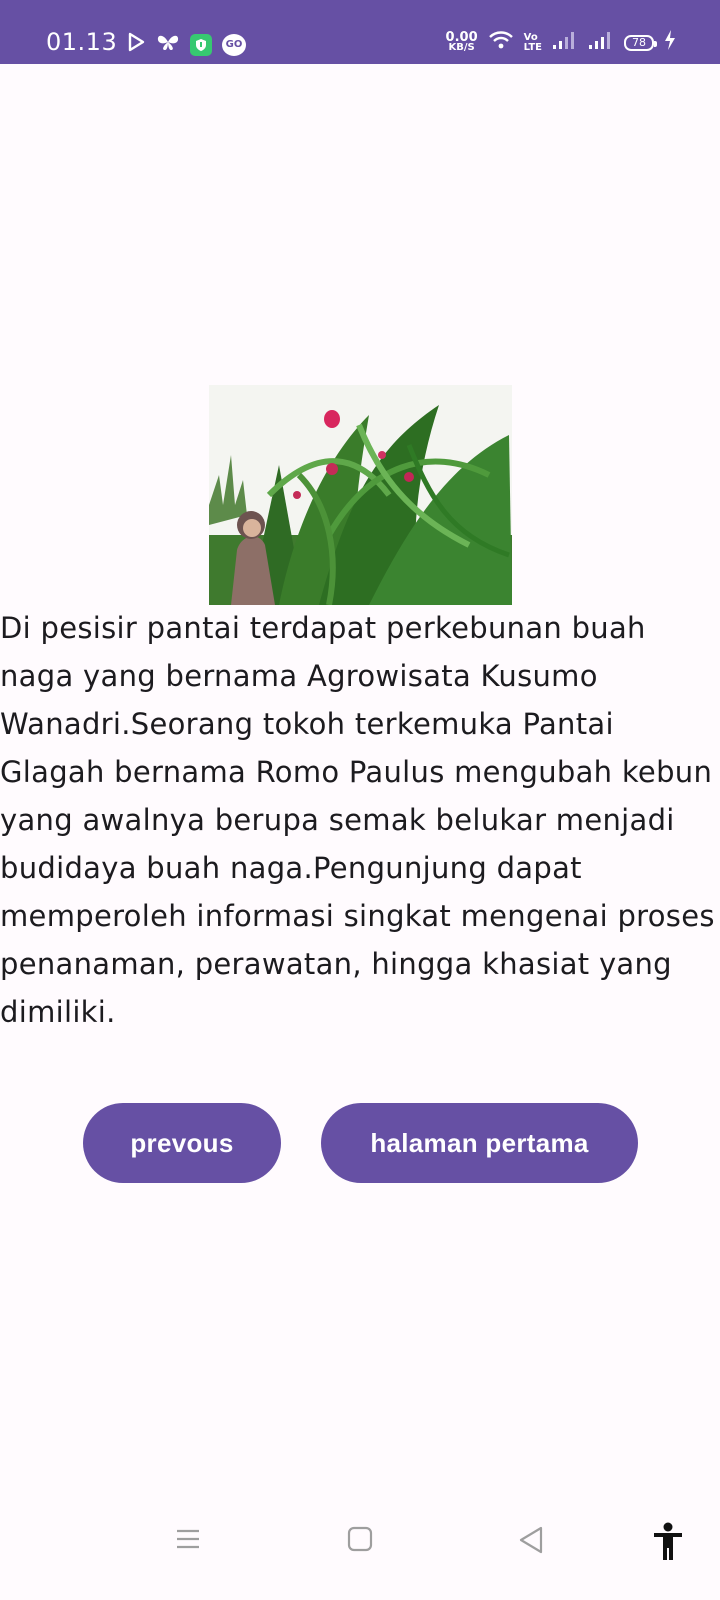 This screenshot has height=1600, width=720. Describe the element at coordinates (531, 1542) in the screenshot. I see `back-icon` at that location.